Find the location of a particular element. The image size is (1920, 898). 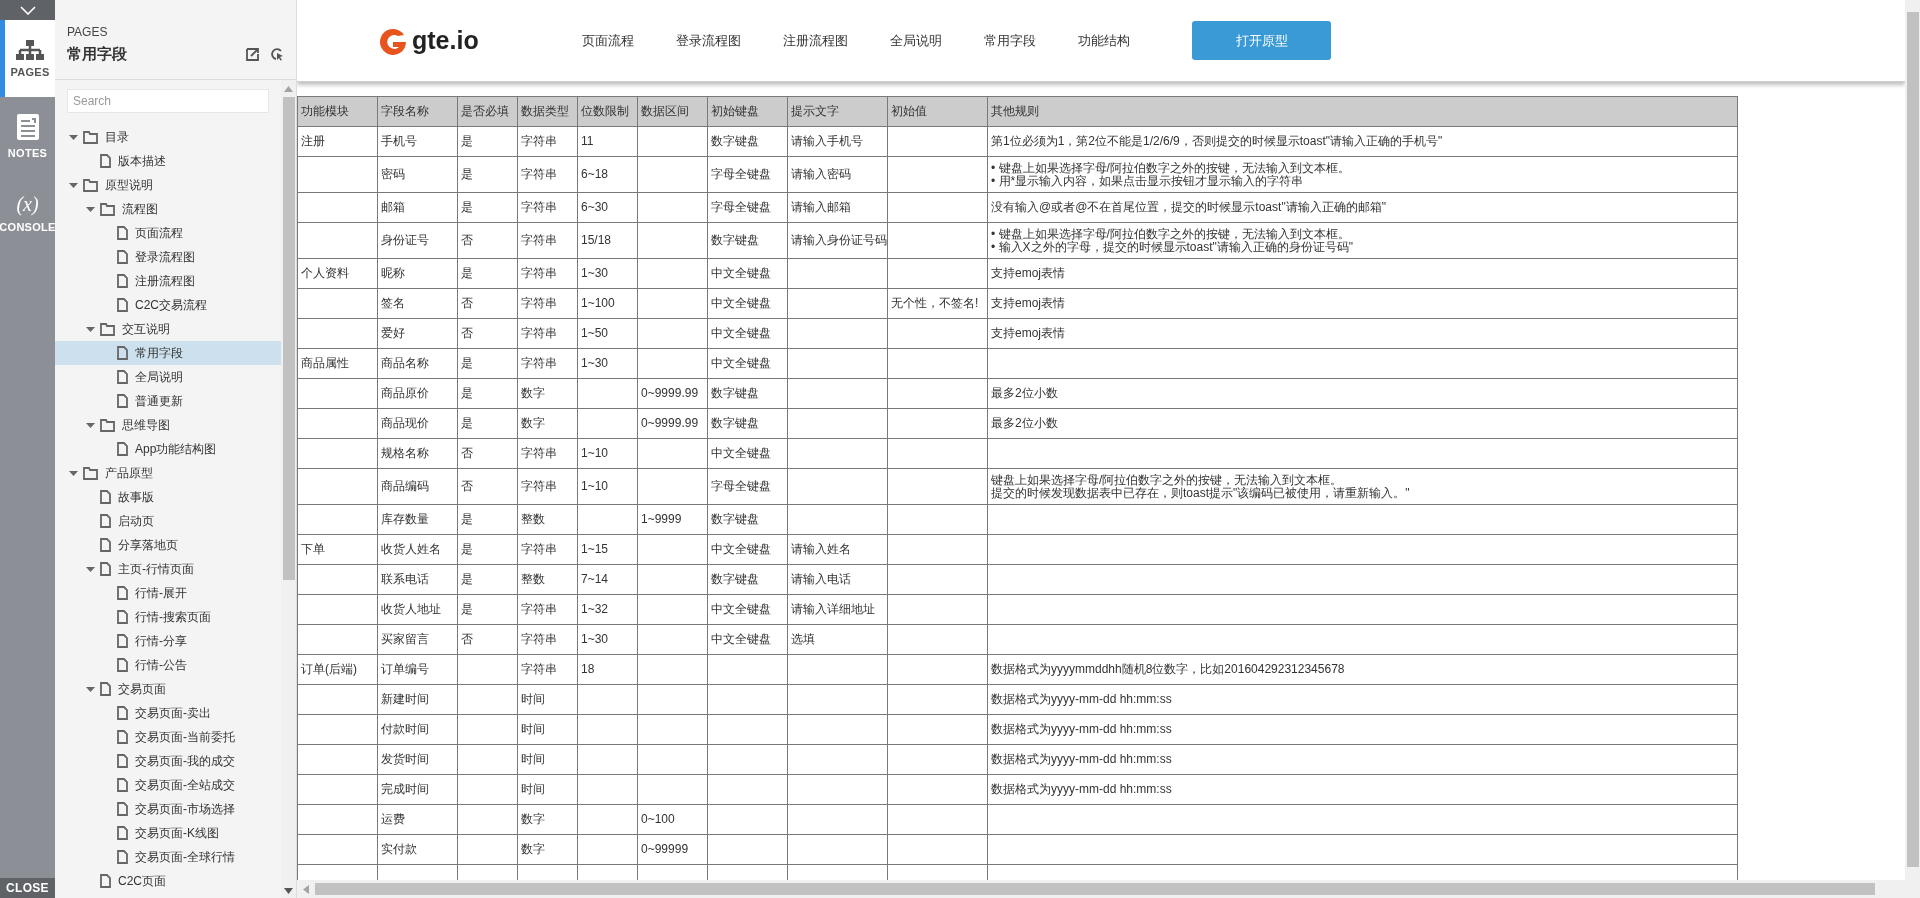

tree-item: 流程图 is located at coordinates (168, 209).